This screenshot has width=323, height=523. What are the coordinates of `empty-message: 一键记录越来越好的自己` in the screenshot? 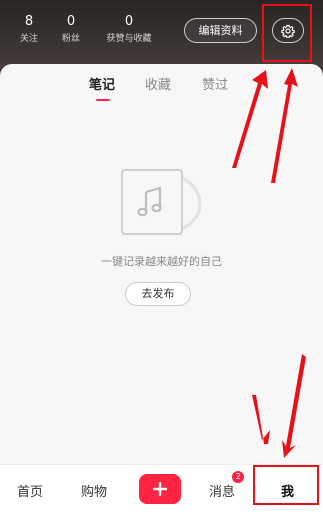 It's located at (161, 261).